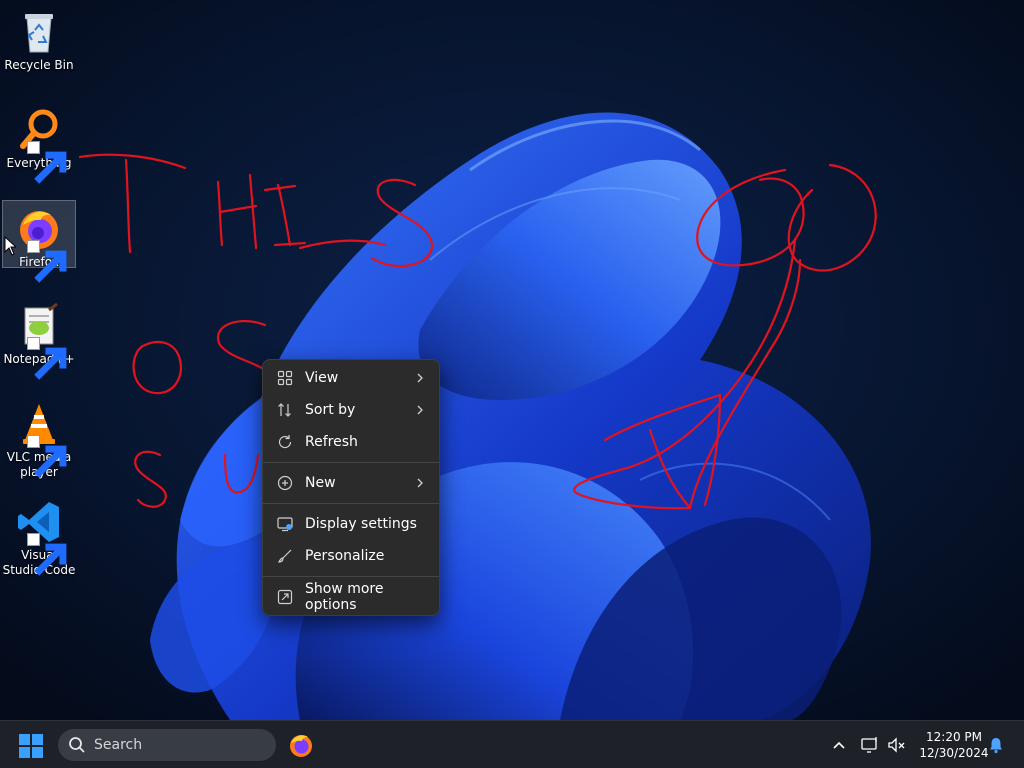 The width and height of the screenshot is (1024, 768). What do you see at coordinates (839, 745) in the screenshot?
I see `chevron-up-icon` at bounding box center [839, 745].